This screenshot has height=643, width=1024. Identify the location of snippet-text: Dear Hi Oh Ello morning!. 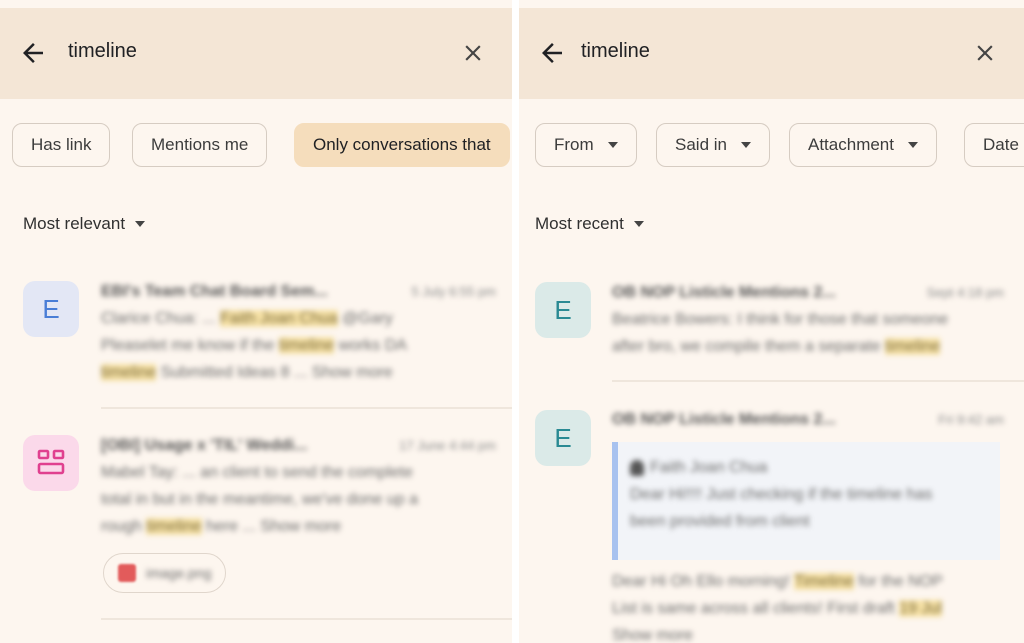
(703, 581).